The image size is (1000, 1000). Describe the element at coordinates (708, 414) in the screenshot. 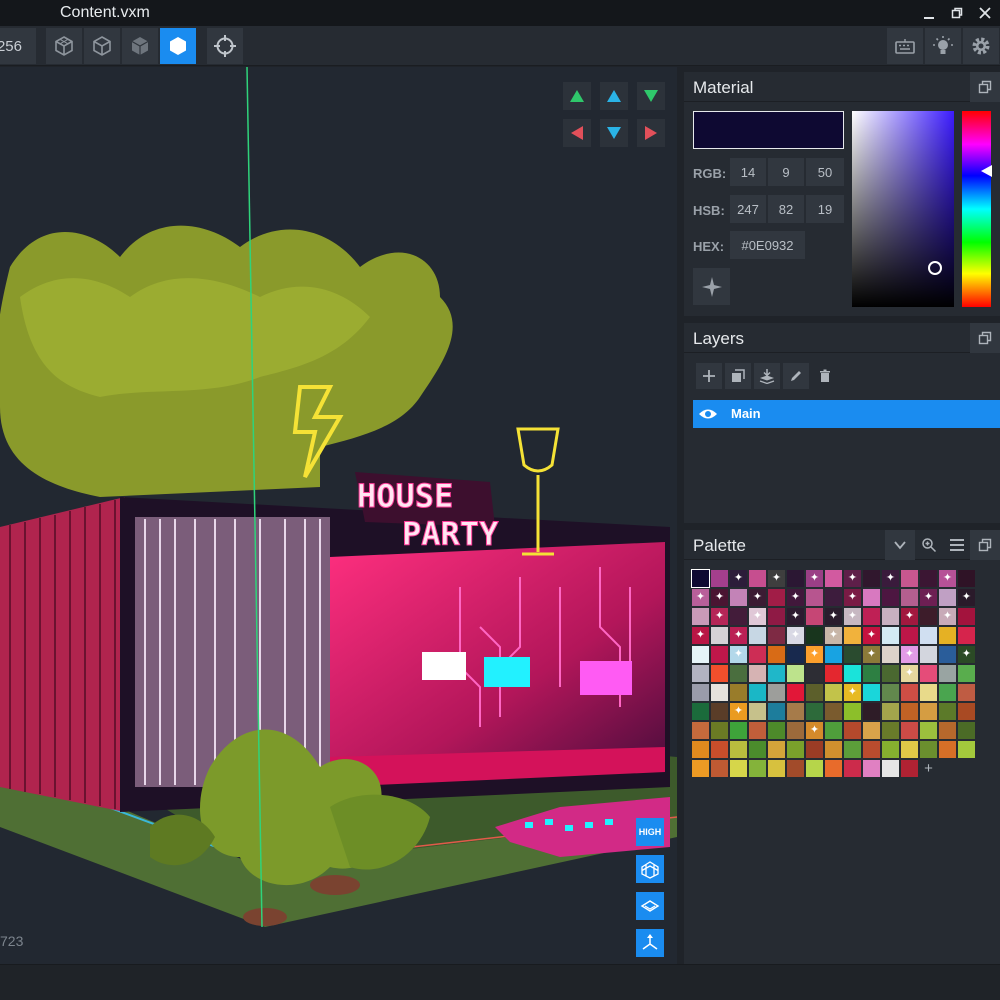

I see `eye-icon` at that location.